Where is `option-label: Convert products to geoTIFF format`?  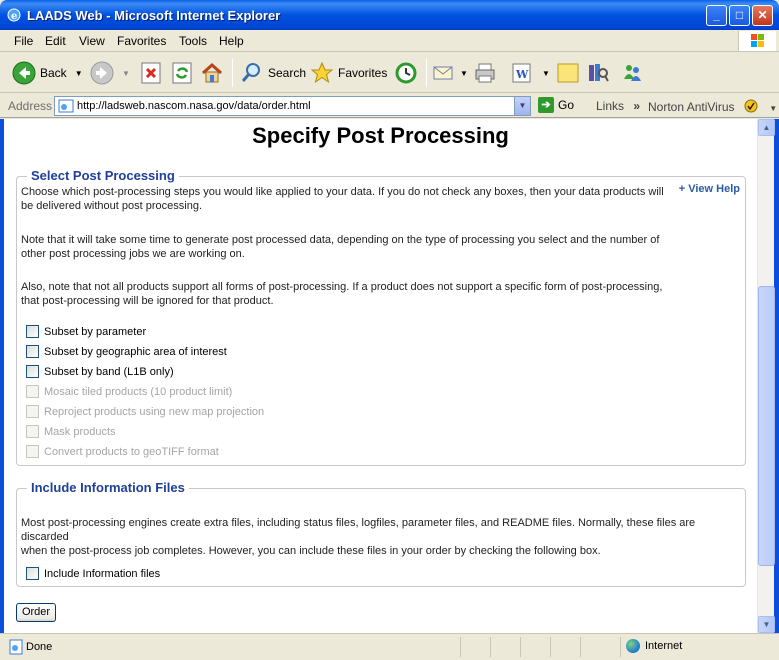
option-label: Convert products to geoTIFF format is located at coordinates (131, 451).